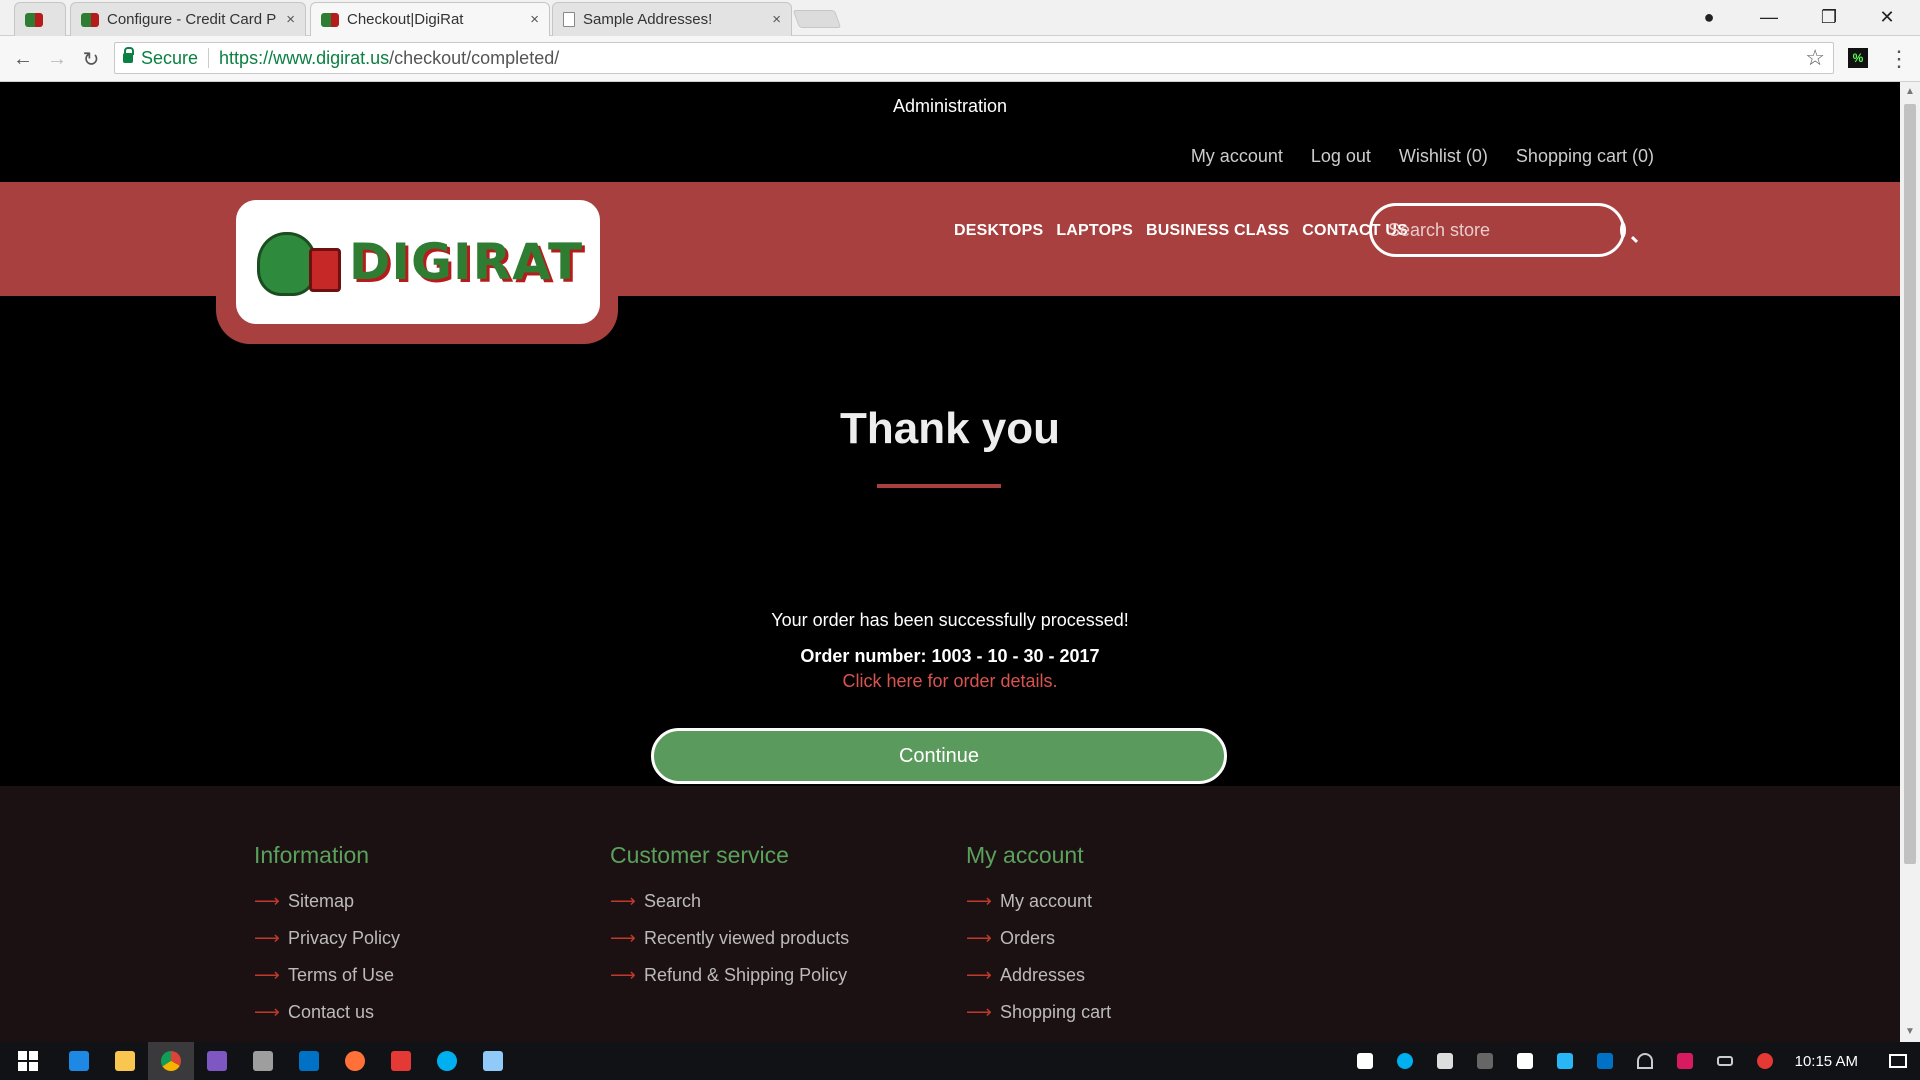 The image size is (1920, 1080). I want to click on page-scrollbar: ▲ ▼, so click(1910, 562).